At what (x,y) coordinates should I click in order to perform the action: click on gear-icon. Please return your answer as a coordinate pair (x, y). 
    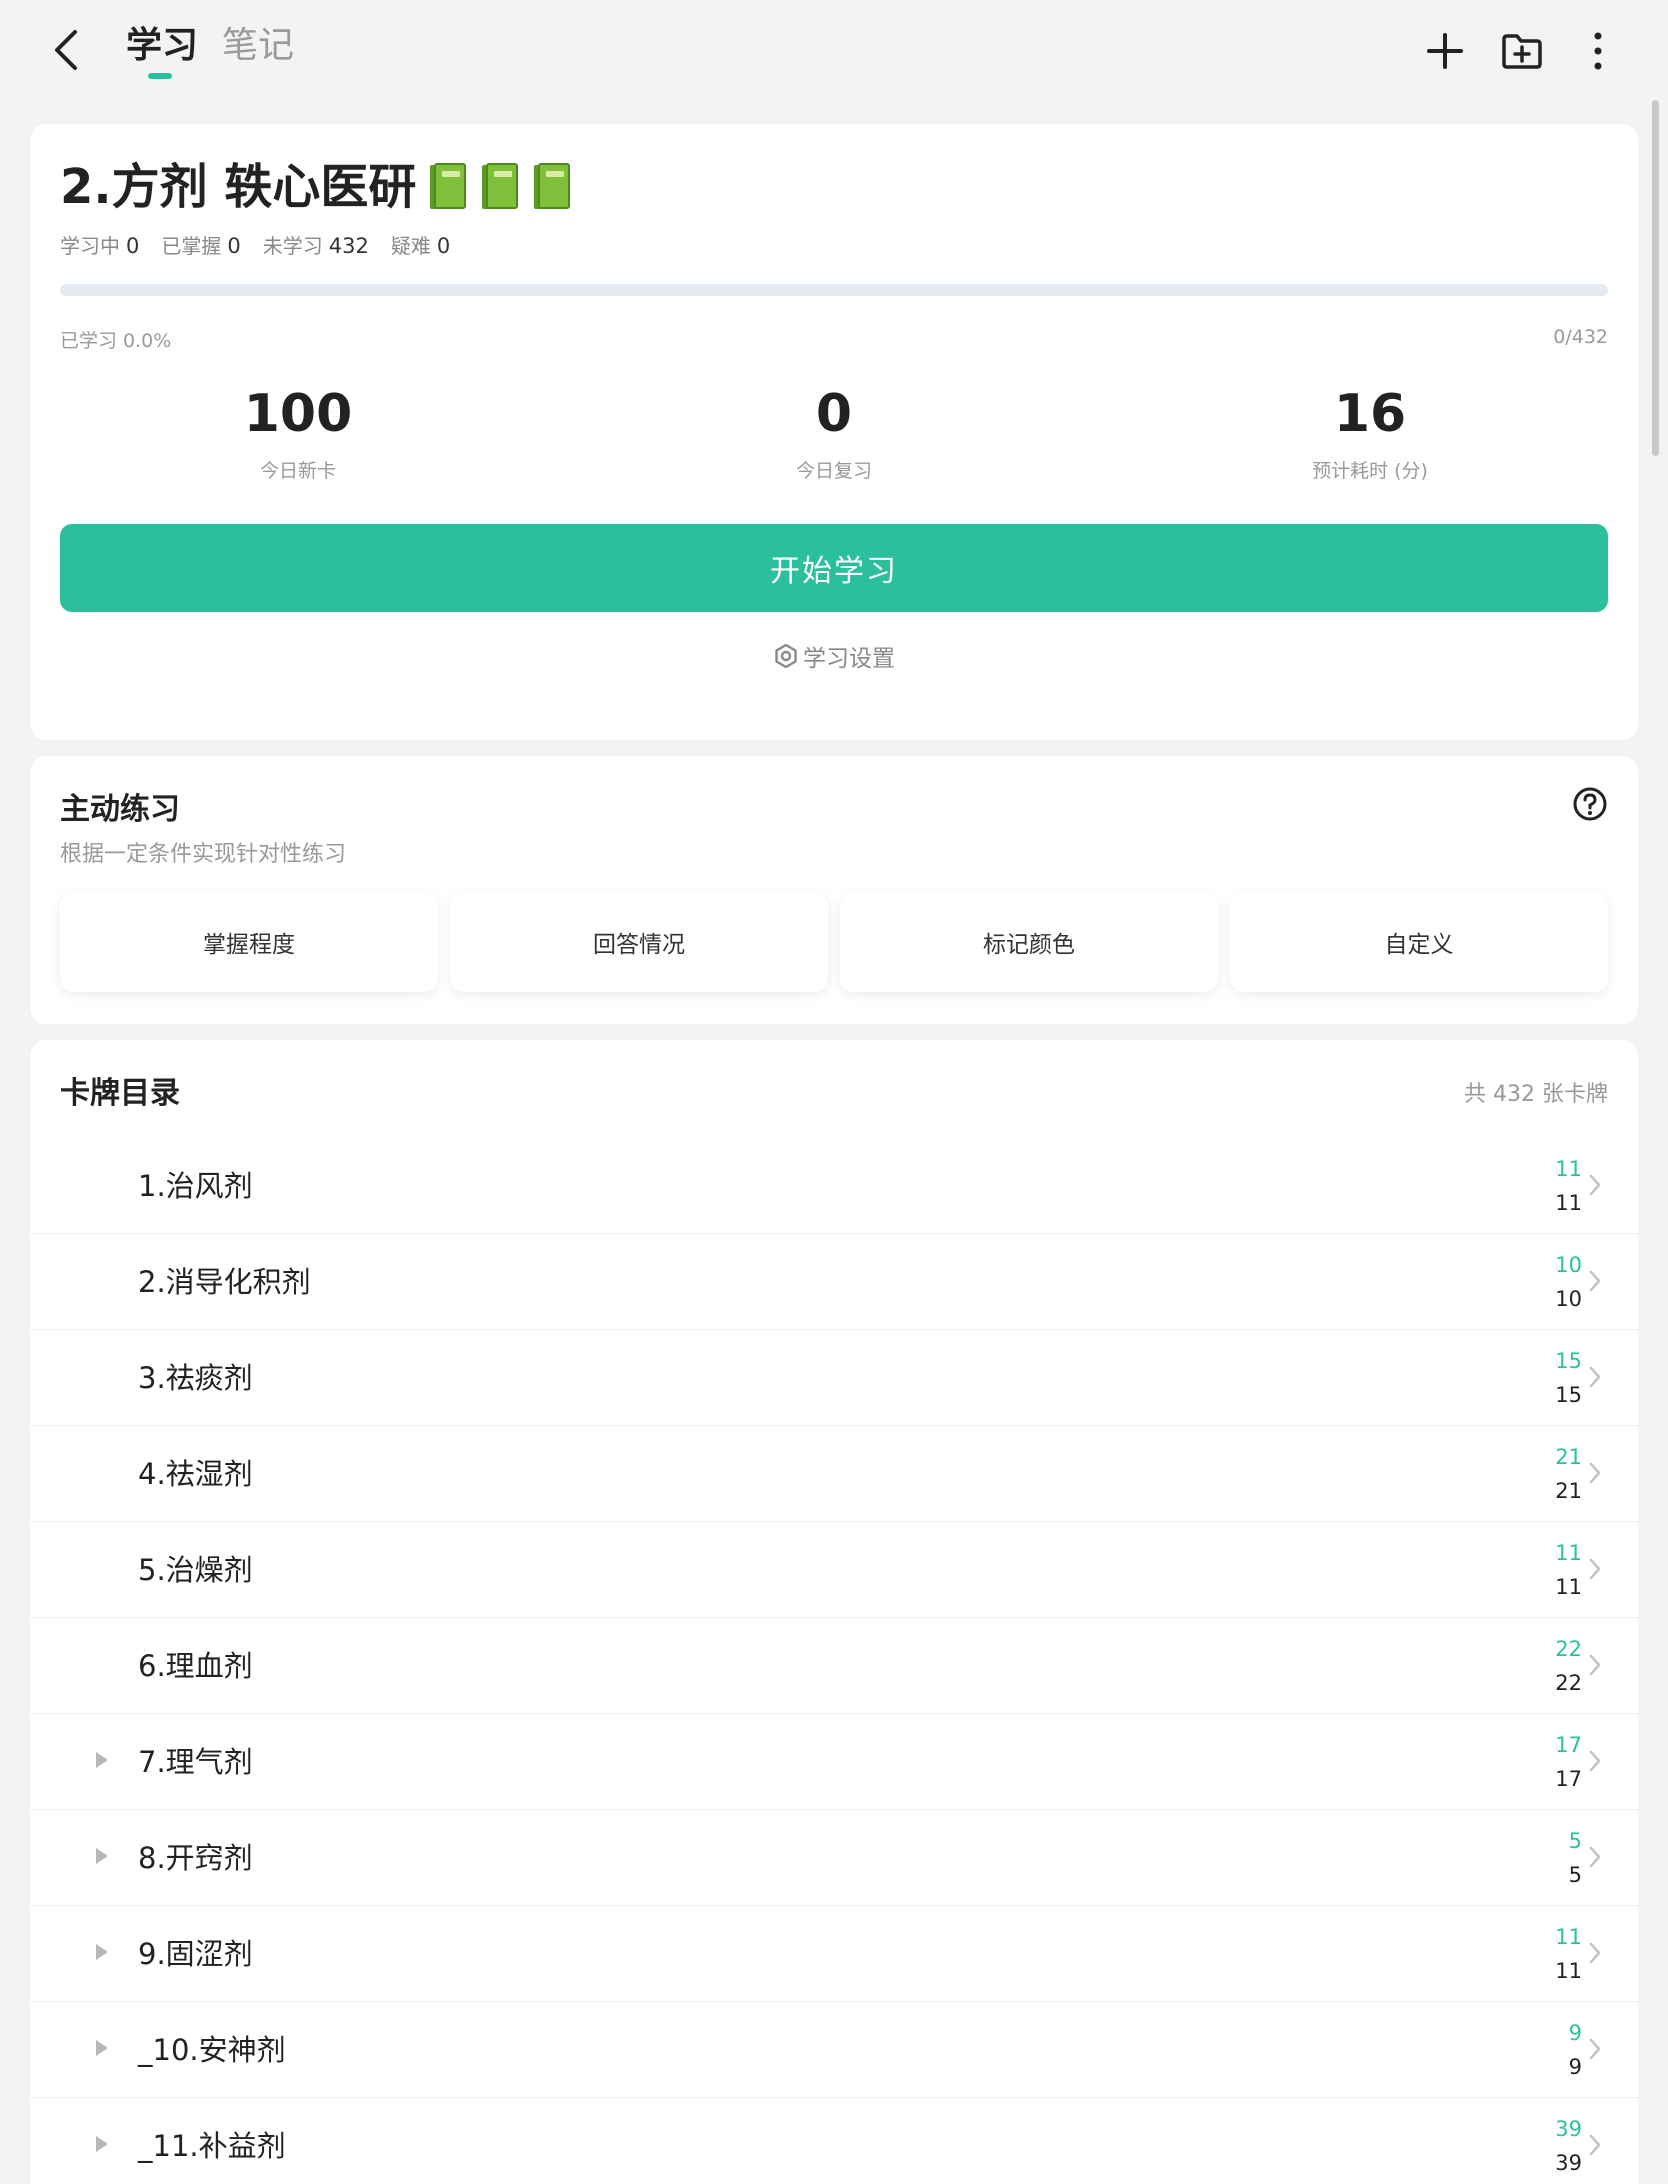
    Looking at the image, I should click on (786, 656).